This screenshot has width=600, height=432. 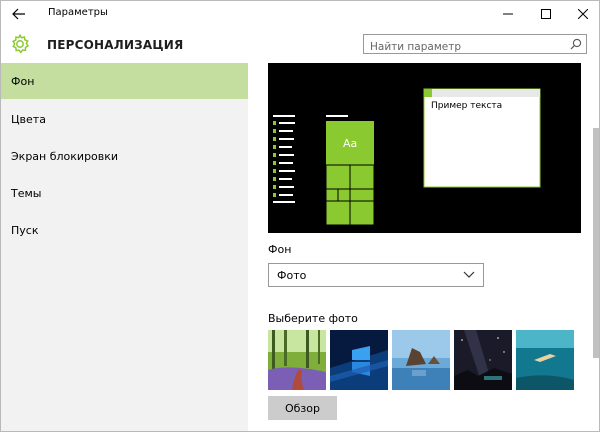 I want to click on gear-icon, so click(x=21, y=43).